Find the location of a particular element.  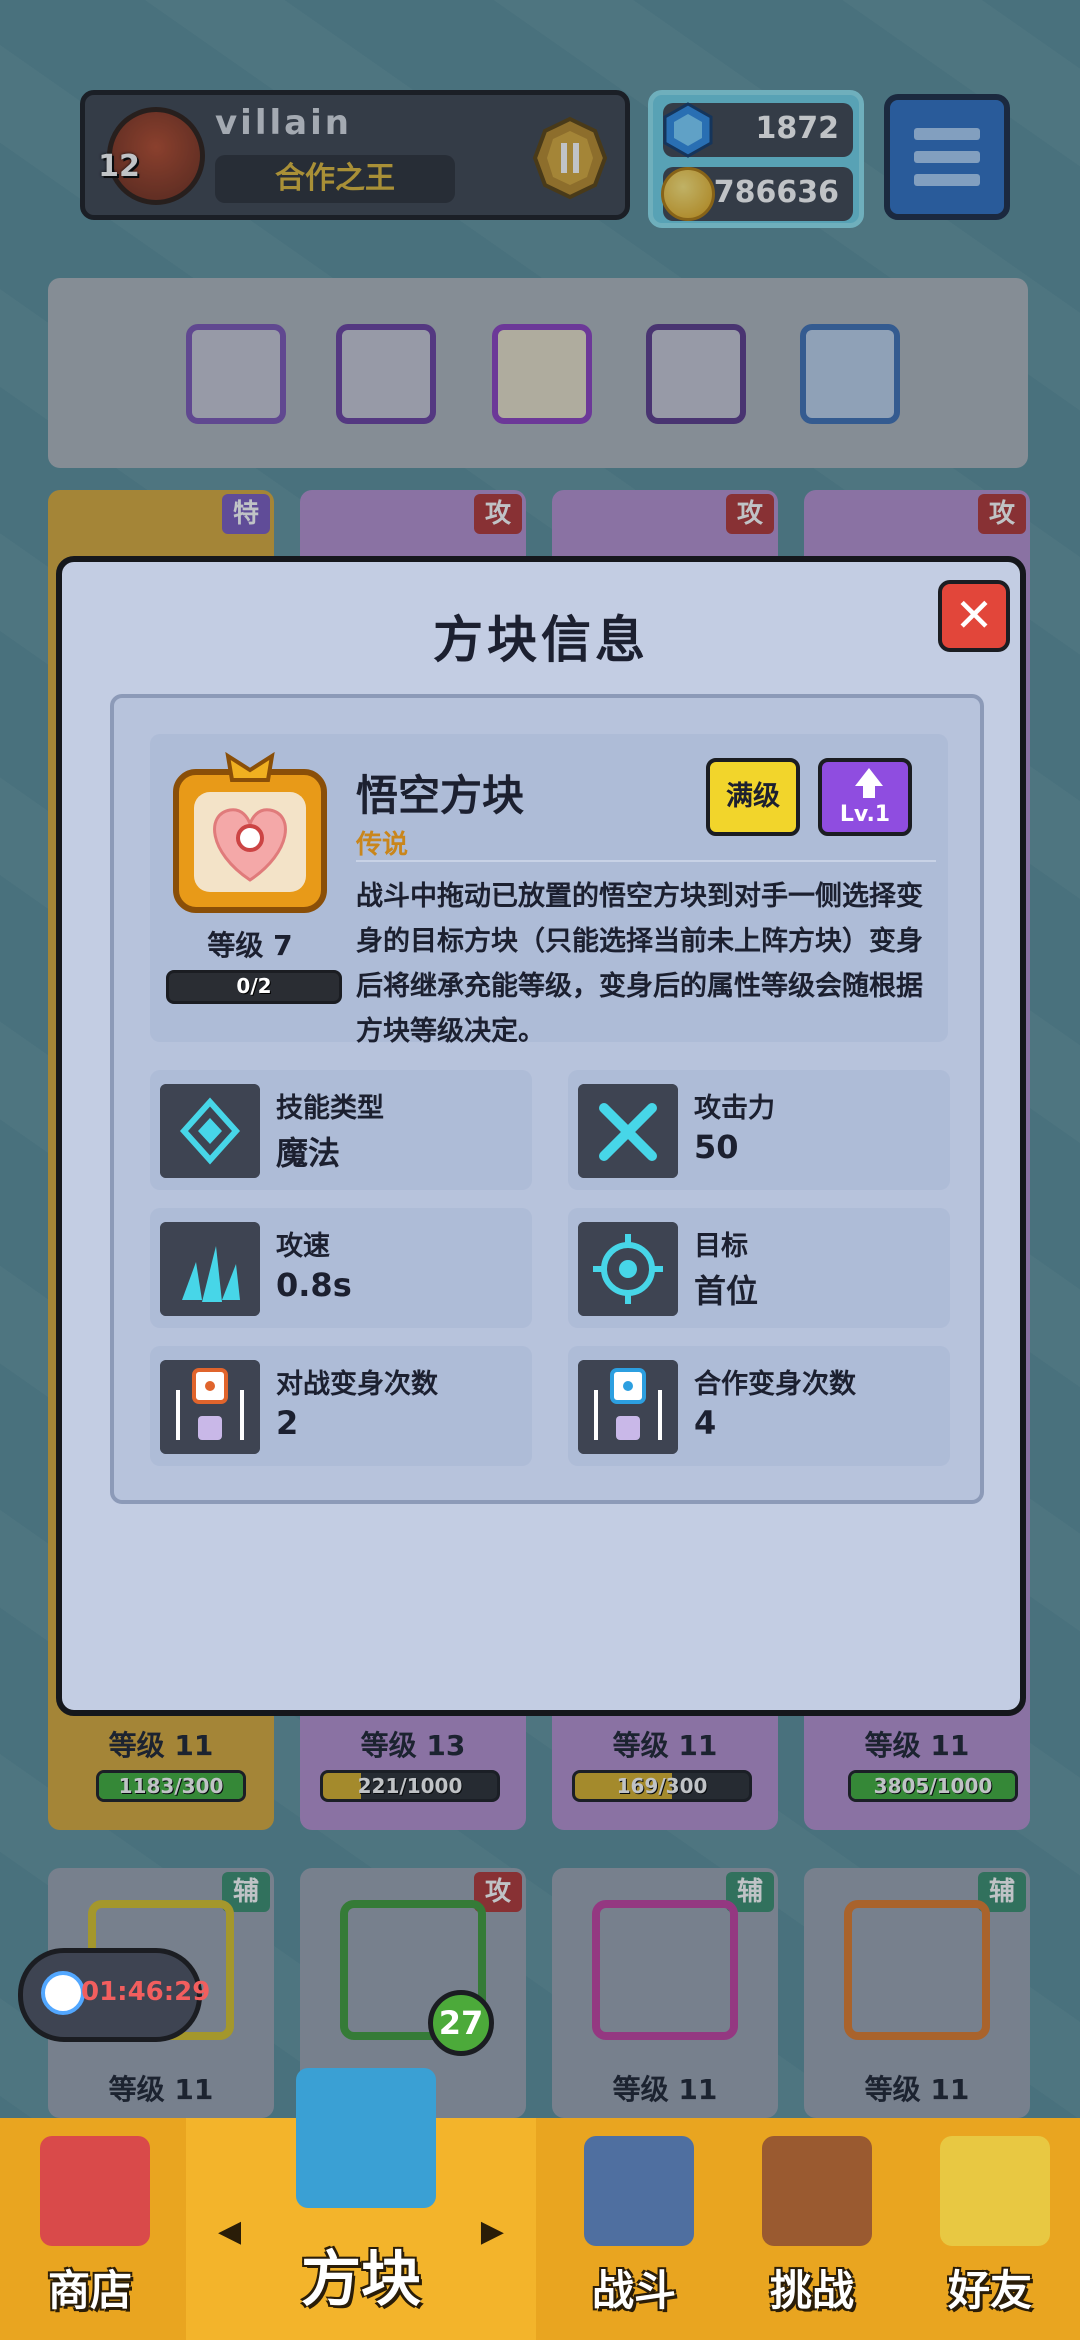

stat-label: 技能类型 is located at coordinates (330, 1108).